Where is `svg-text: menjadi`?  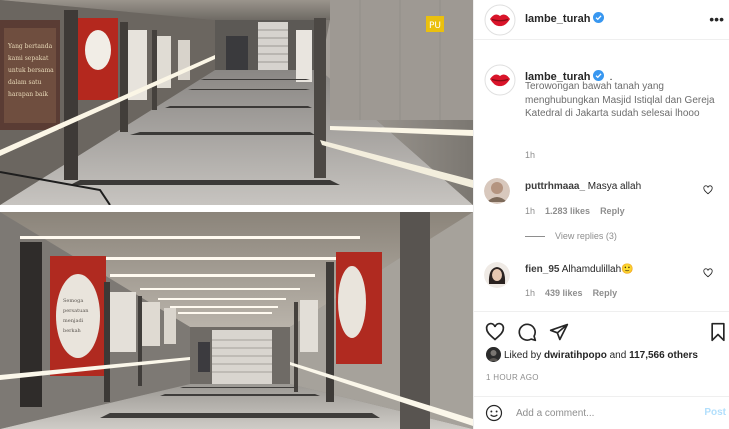 svg-text: menjadi is located at coordinates (73, 321).